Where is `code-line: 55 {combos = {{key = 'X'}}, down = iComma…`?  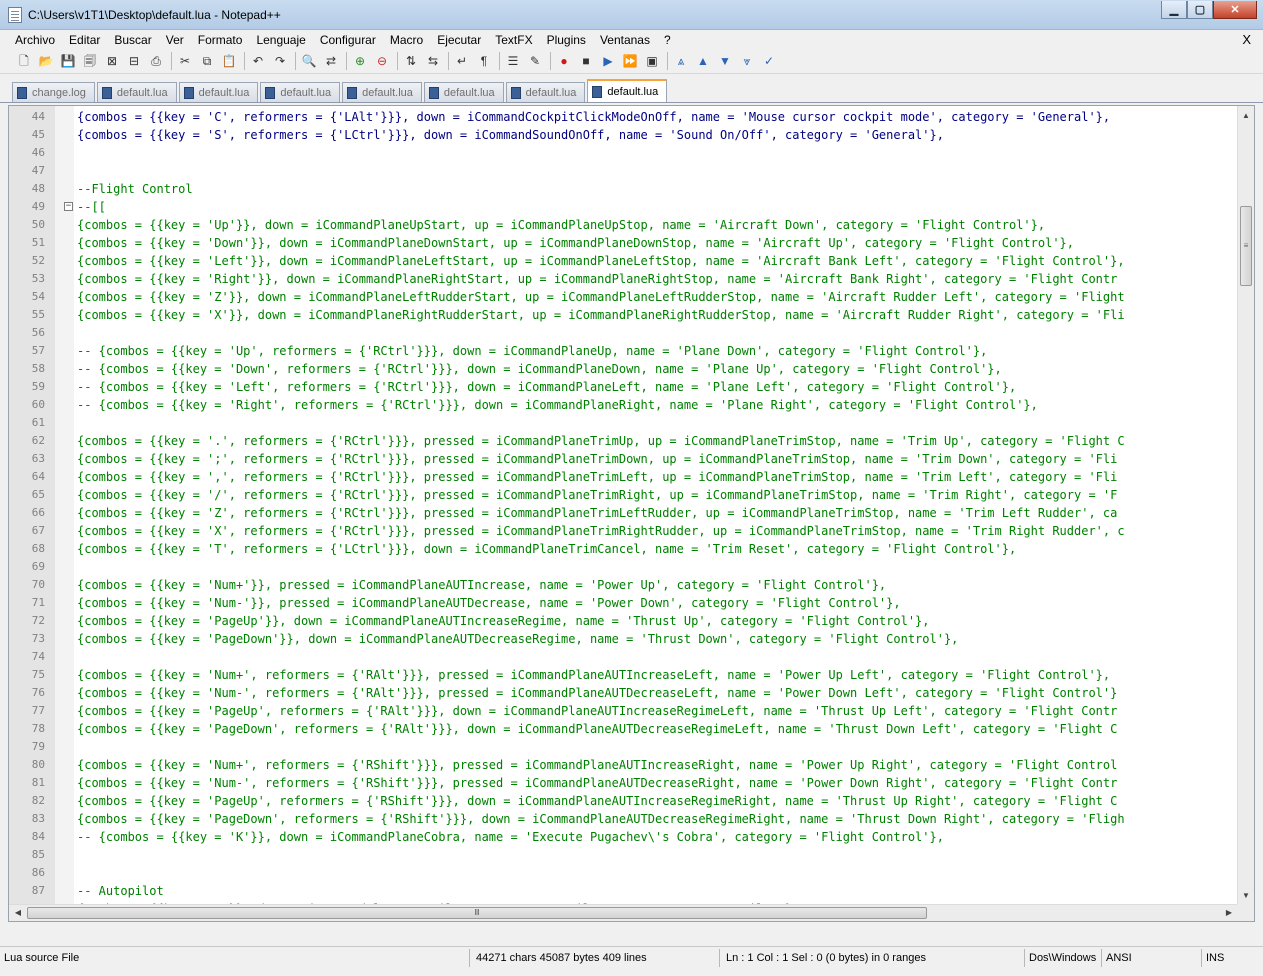
code-line: 55 {combos = {{key = 'X'}}, down = iComma… is located at coordinates (622, 315).